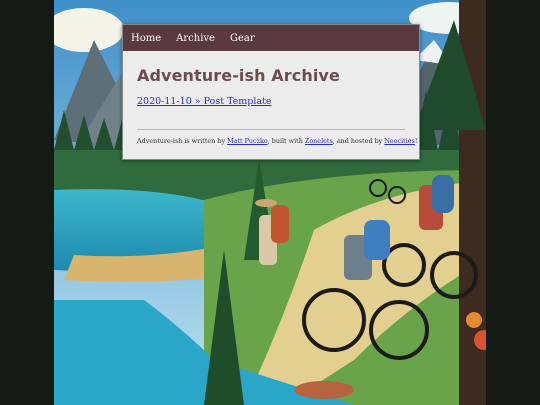 Image resolution: width=540 pixels, height=405 pixels. I want to click on nav-home-link: Home, so click(146, 38).